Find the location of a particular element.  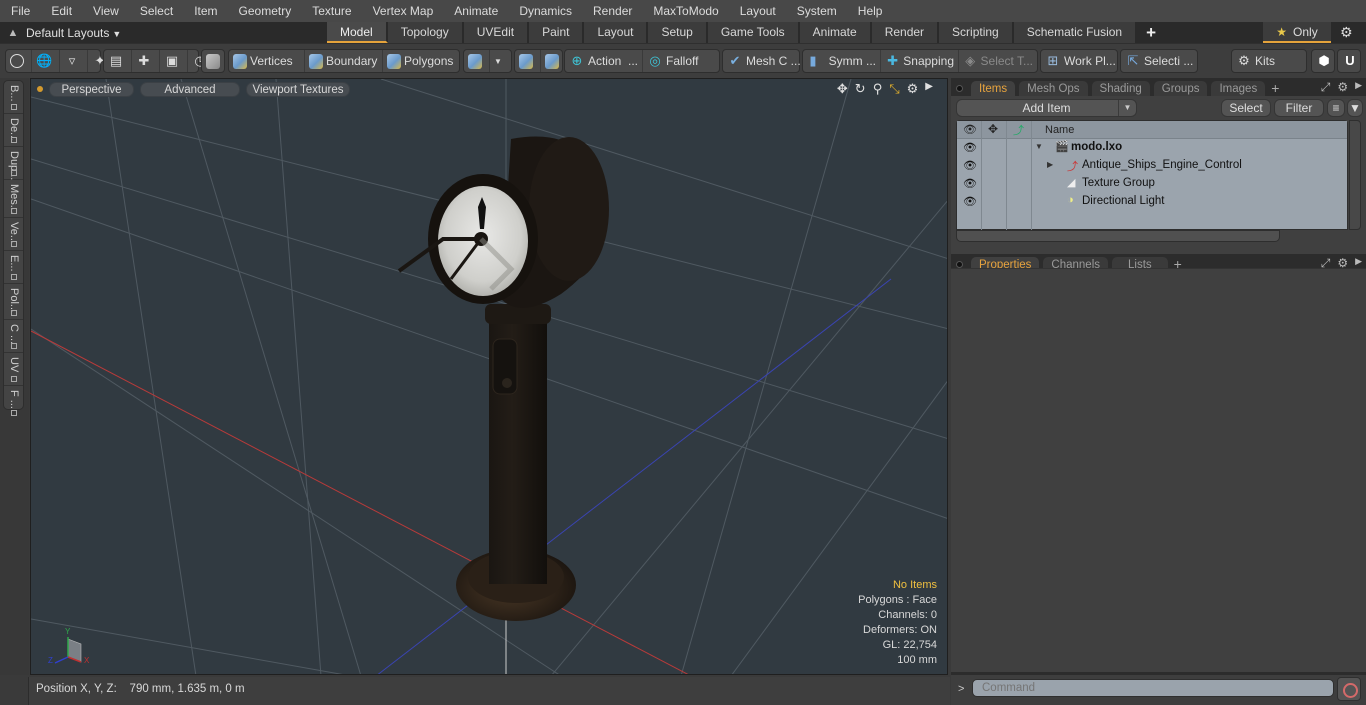

tree-row-texture-group: 👁 ◢ Texture Group is located at coordinates (1152, 184).